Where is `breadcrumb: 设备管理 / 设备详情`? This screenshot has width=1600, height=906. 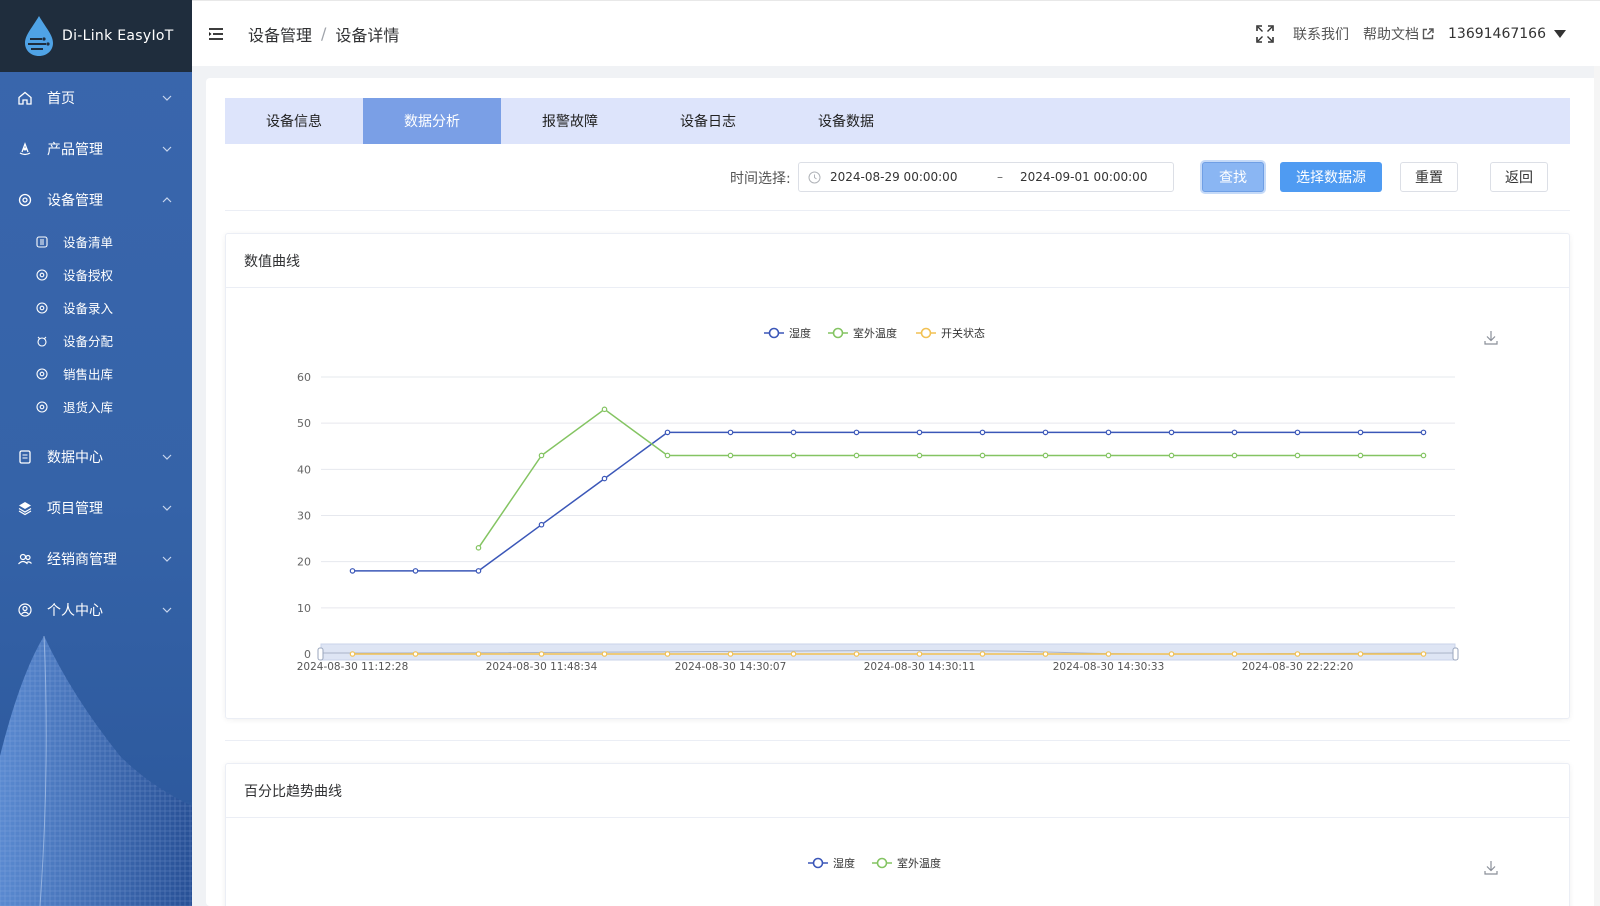 breadcrumb: 设备管理 / 设备详情 is located at coordinates (323, 34).